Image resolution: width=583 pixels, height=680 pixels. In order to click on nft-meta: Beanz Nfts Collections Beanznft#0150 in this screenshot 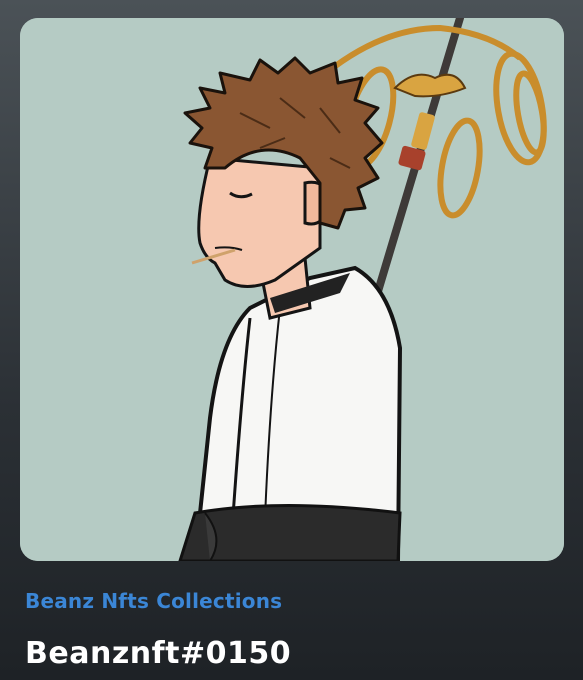, I will do `click(294, 630)`.